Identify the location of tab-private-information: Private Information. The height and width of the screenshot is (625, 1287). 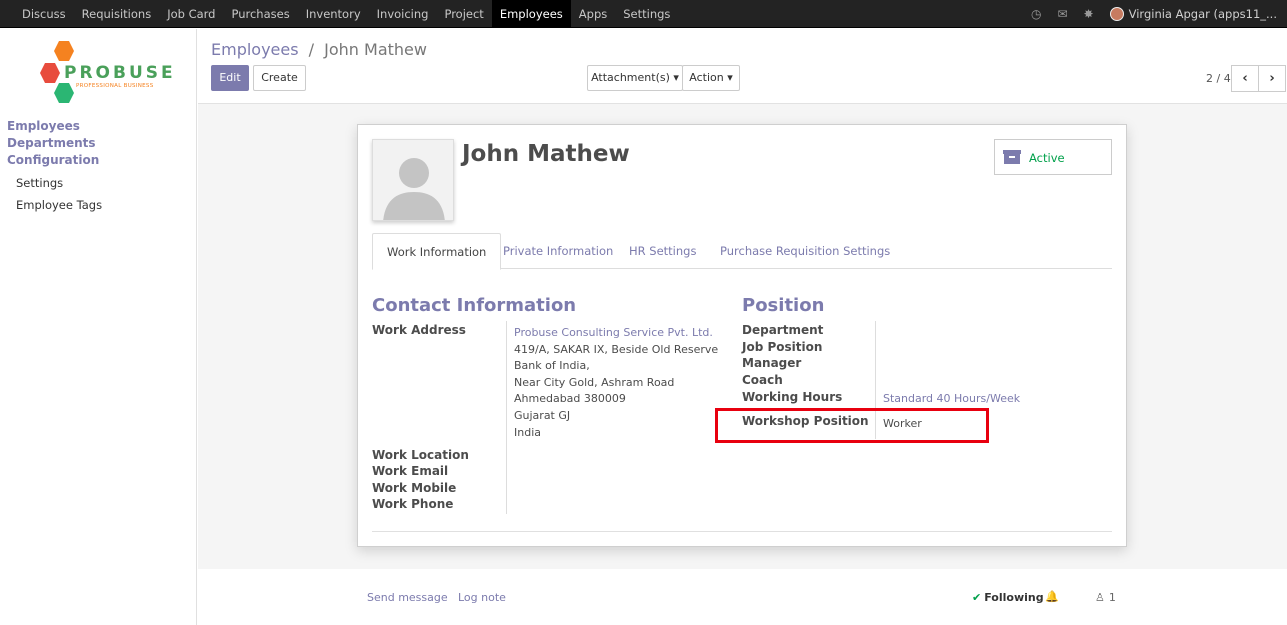
(558, 251).